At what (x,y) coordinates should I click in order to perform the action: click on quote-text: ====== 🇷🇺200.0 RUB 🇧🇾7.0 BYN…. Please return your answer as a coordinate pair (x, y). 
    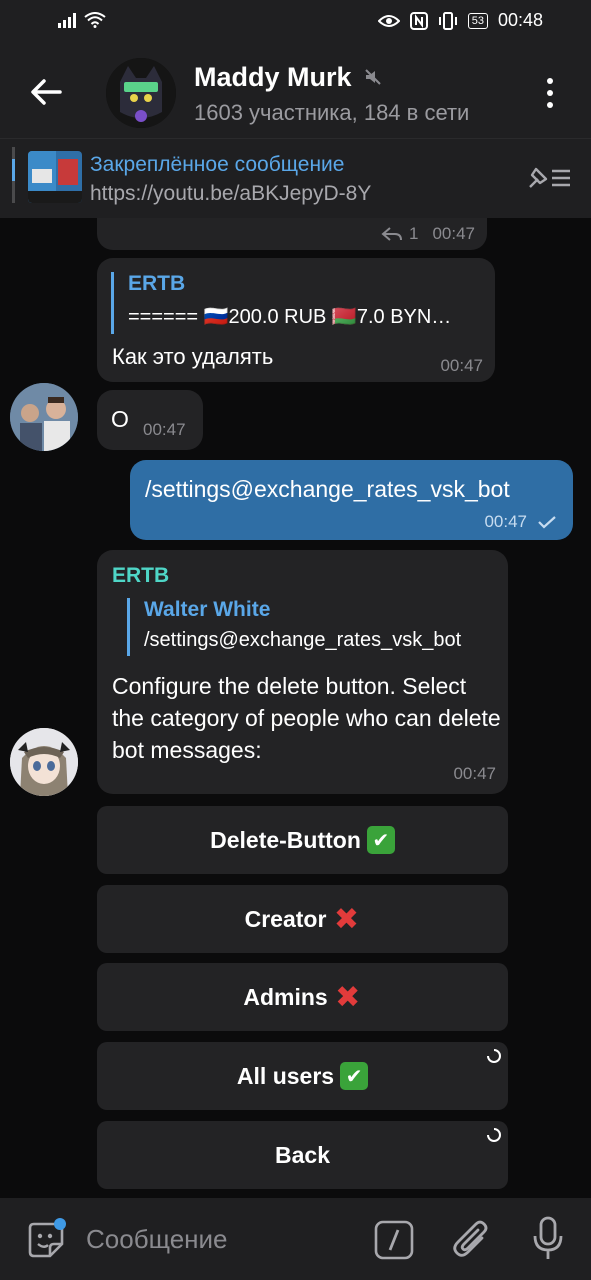
    Looking at the image, I should click on (290, 317).